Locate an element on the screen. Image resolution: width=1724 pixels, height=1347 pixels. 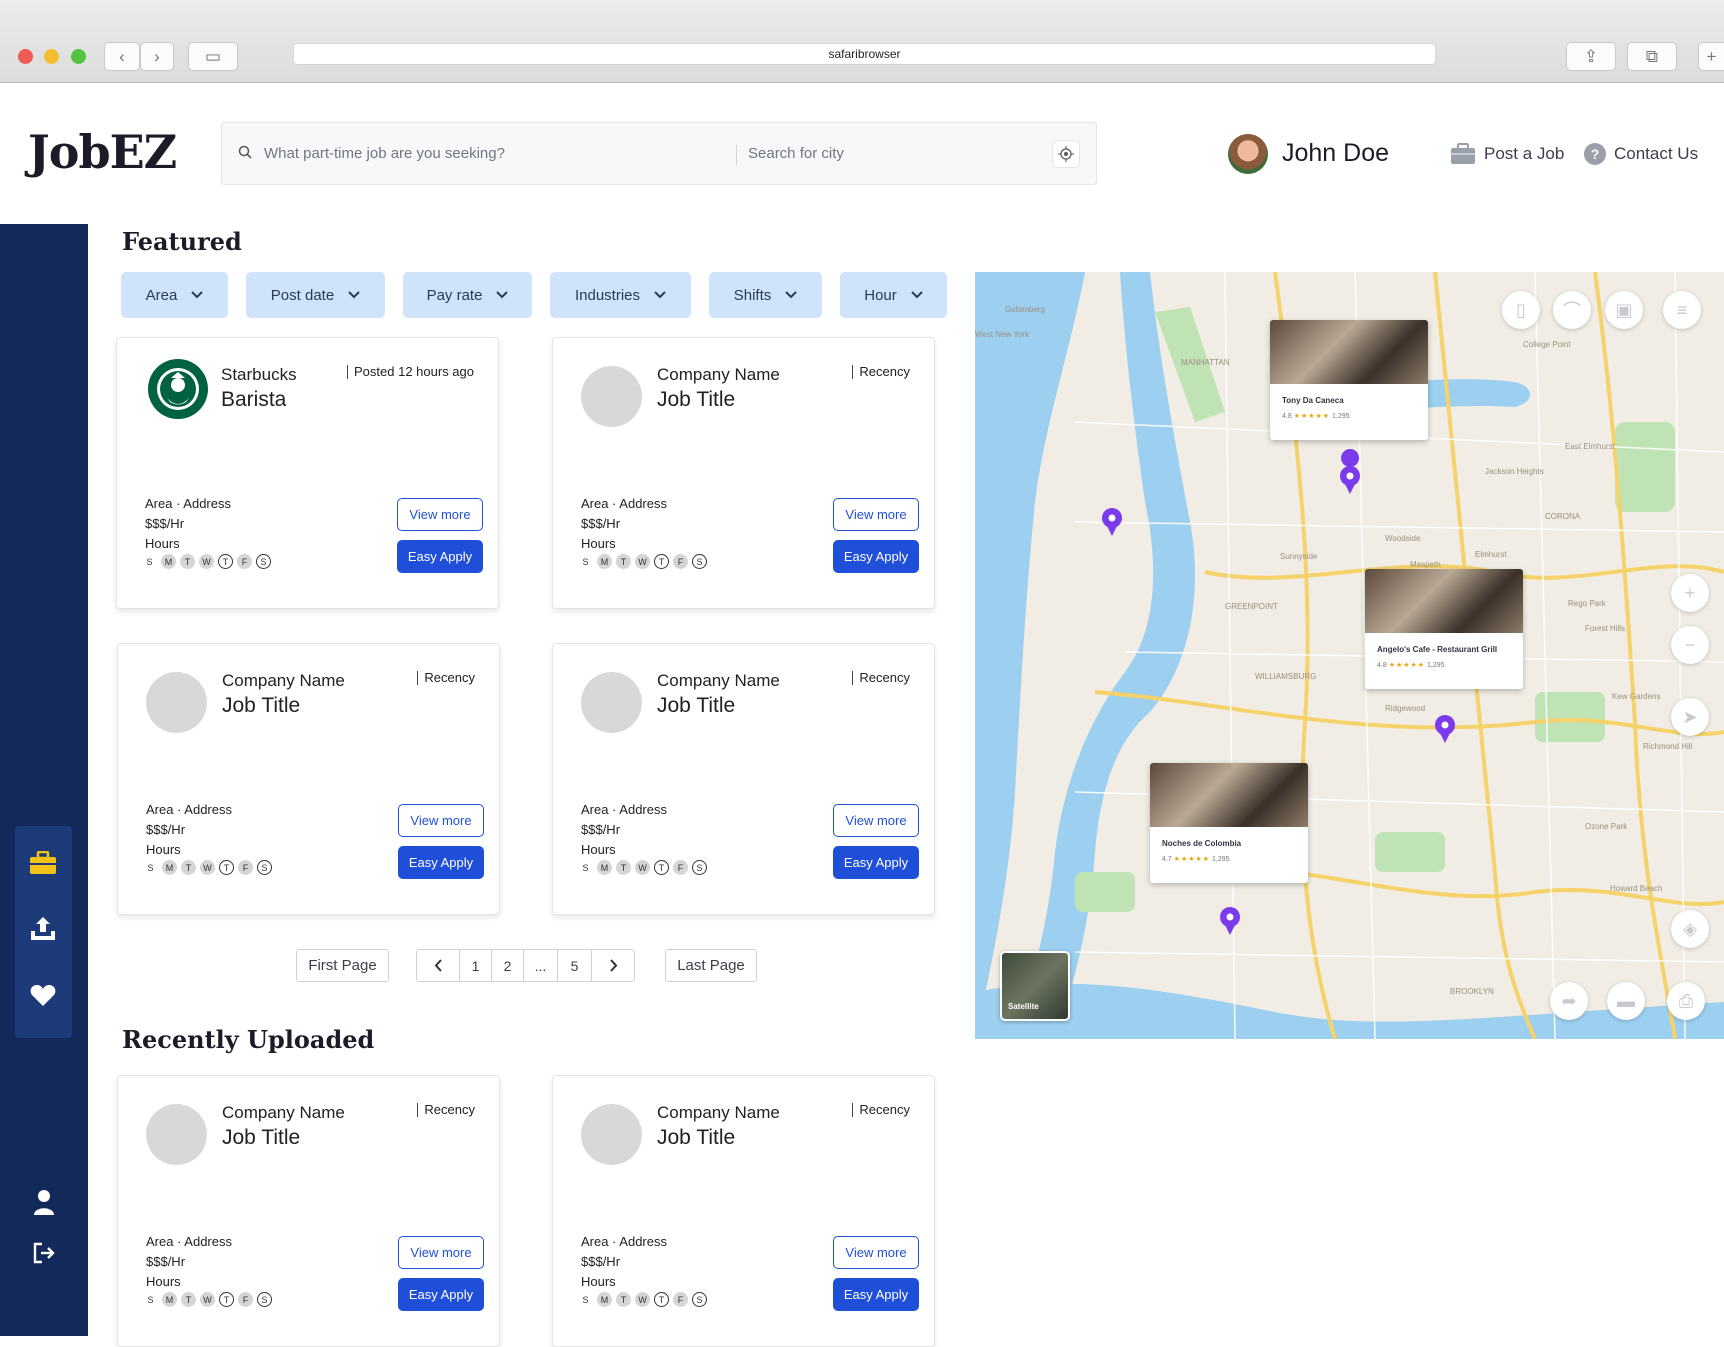
map-label: Jackson Heights is located at coordinates (1514, 471).